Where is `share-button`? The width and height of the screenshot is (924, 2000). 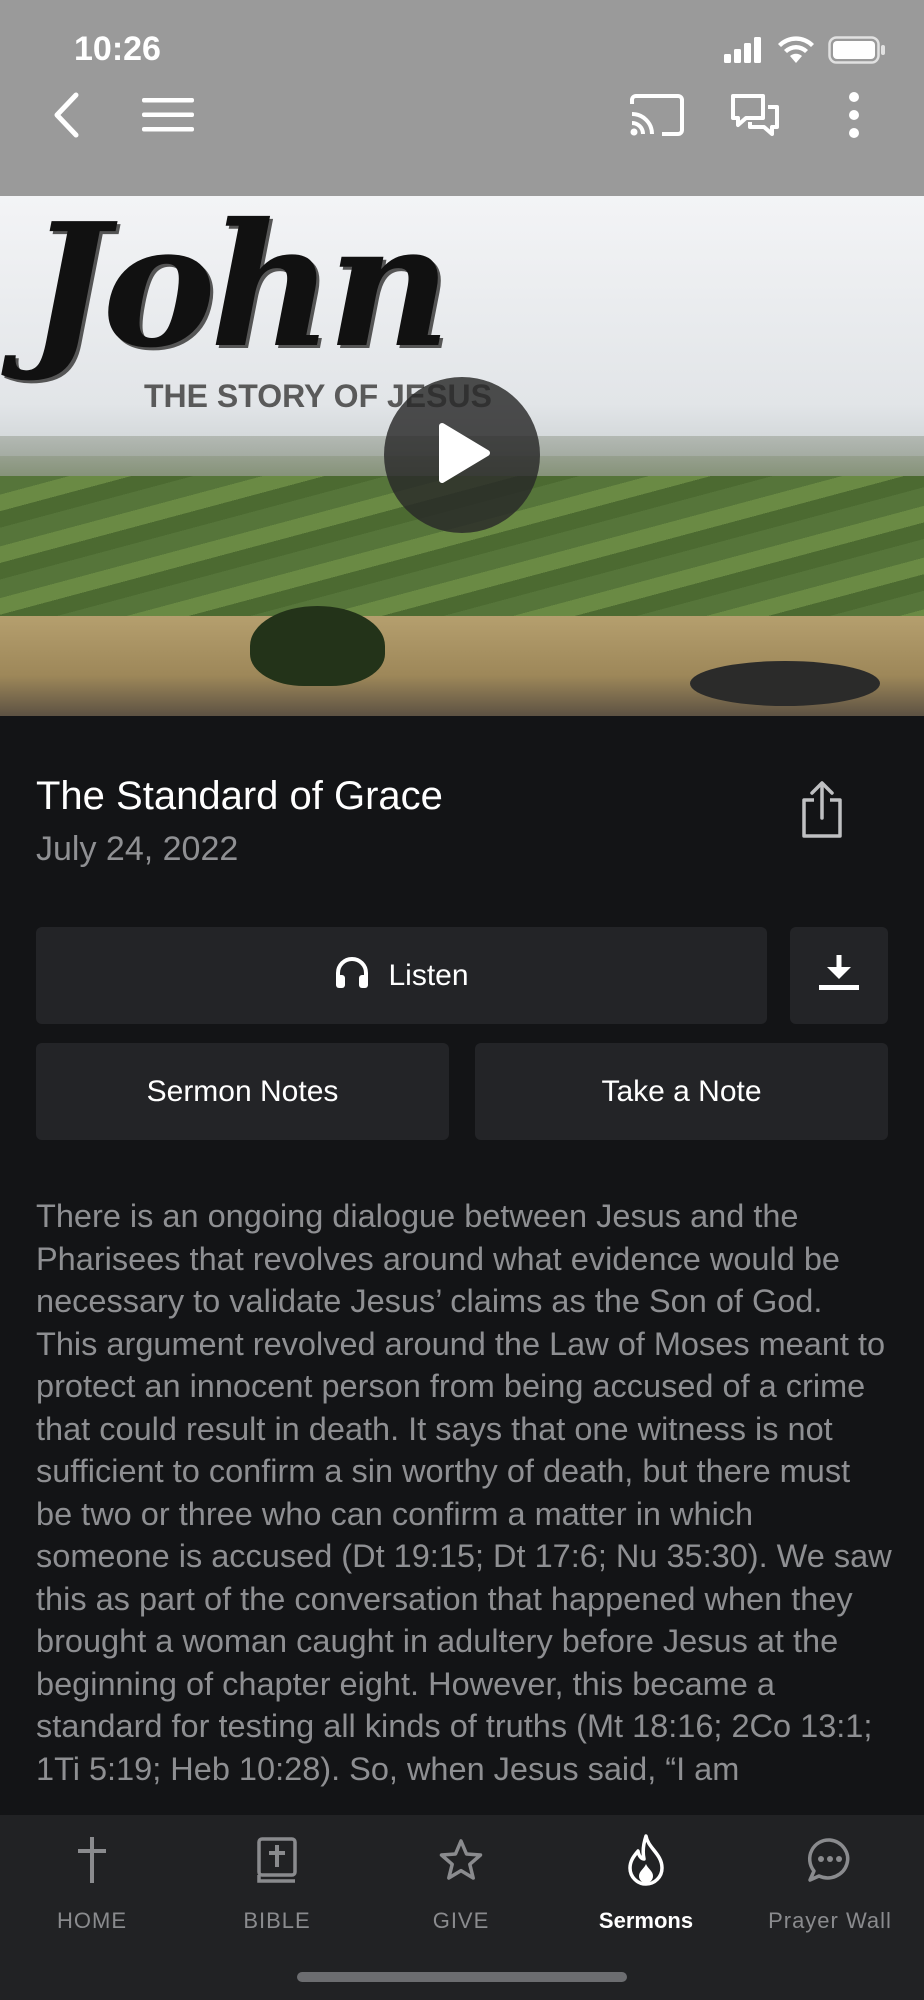 share-button is located at coordinates (832, 815).